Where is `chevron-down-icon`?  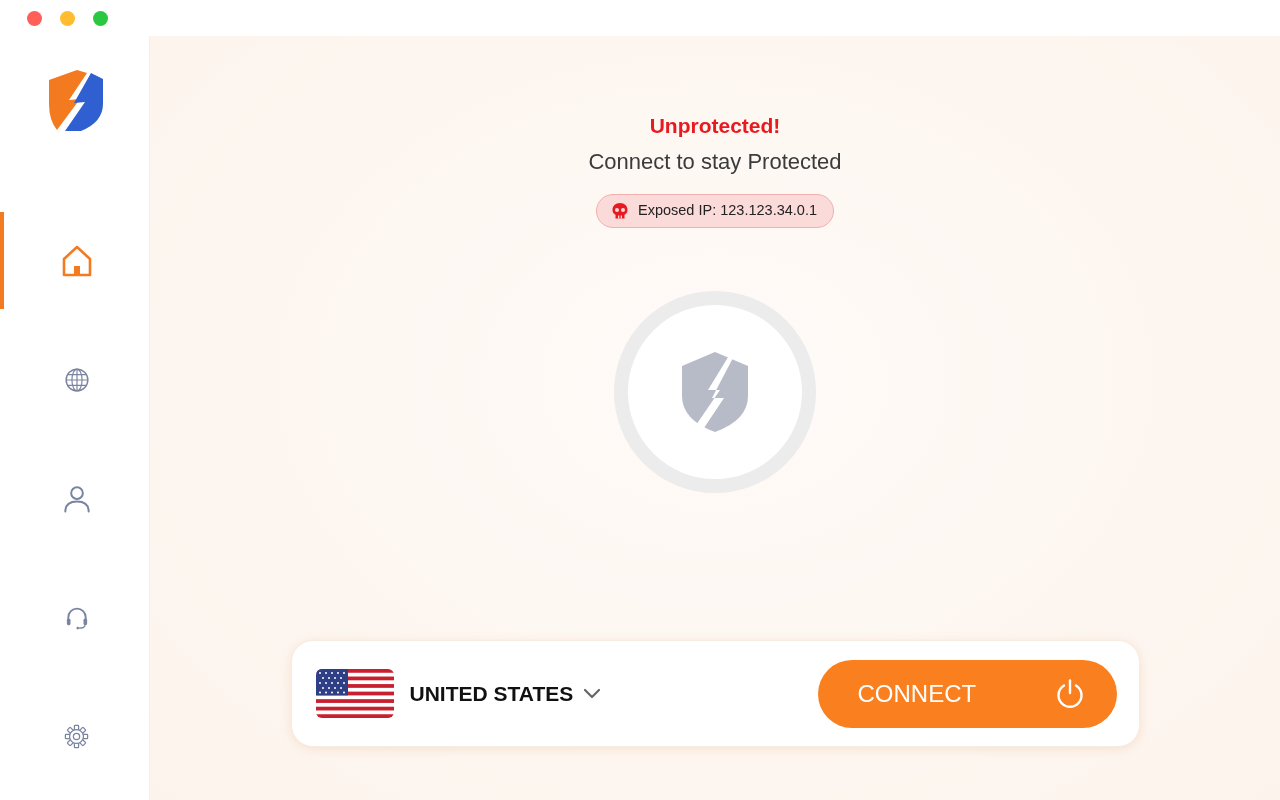 chevron-down-icon is located at coordinates (592, 693).